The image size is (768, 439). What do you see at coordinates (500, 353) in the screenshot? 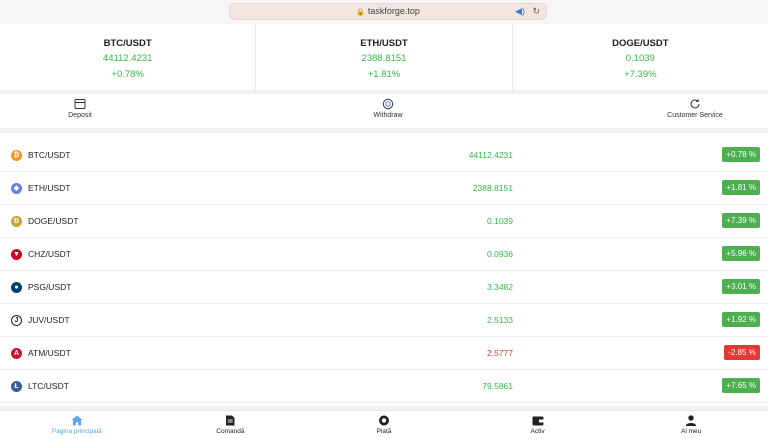
I see `market-price: 2.5777` at bounding box center [500, 353].